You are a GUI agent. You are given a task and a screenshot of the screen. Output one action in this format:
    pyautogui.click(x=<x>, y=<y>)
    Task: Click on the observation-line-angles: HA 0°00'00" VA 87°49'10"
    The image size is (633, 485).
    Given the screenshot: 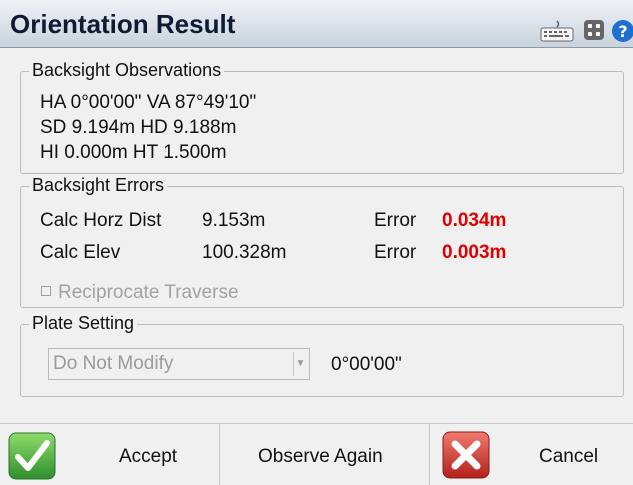 What is the action you would take?
    pyautogui.click(x=148, y=102)
    